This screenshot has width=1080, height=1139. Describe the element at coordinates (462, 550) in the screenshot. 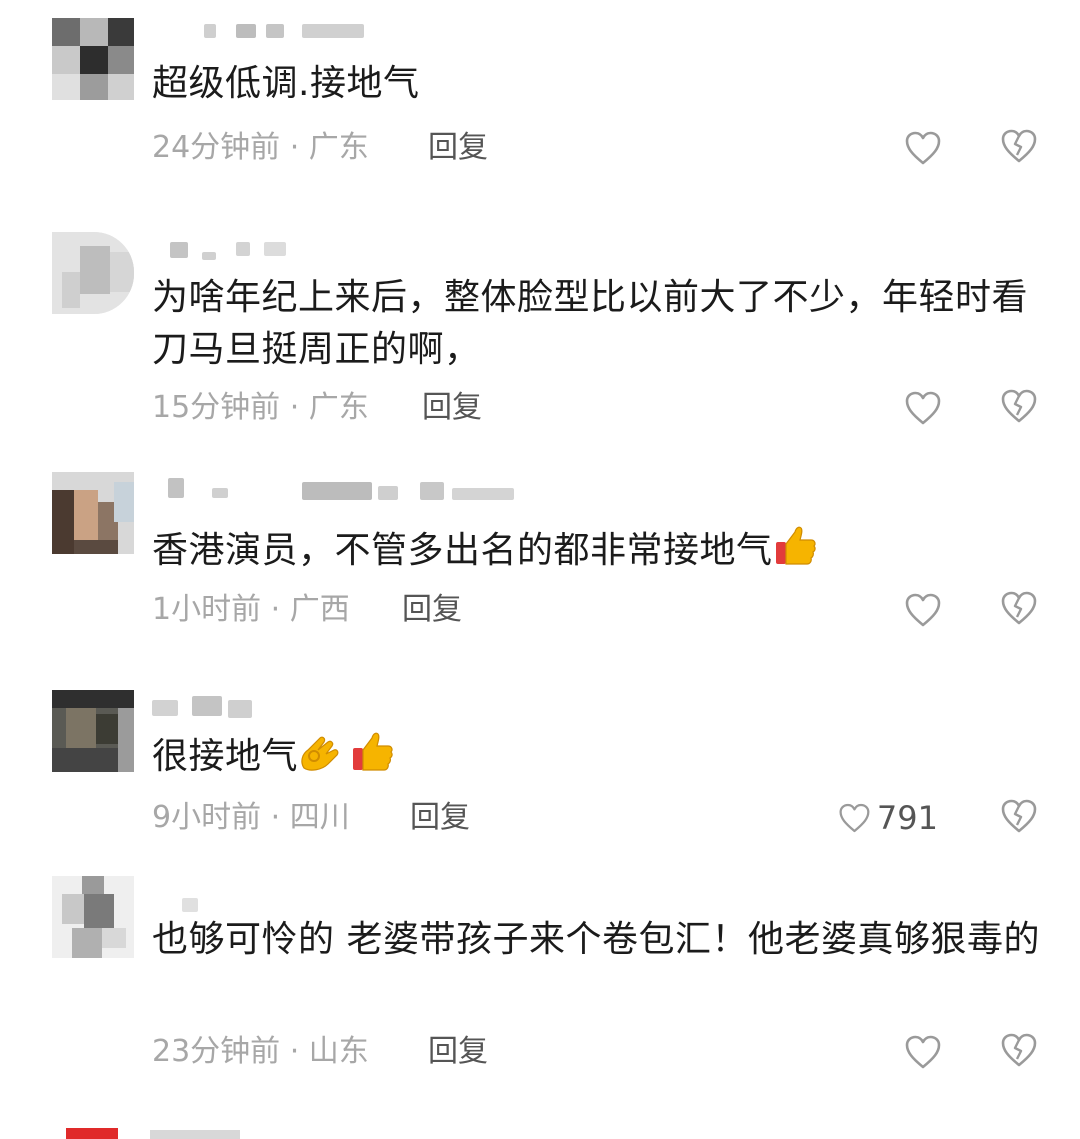

I see `comment-text-content: 香港演员，不管多出名的都非常接地气` at that location.